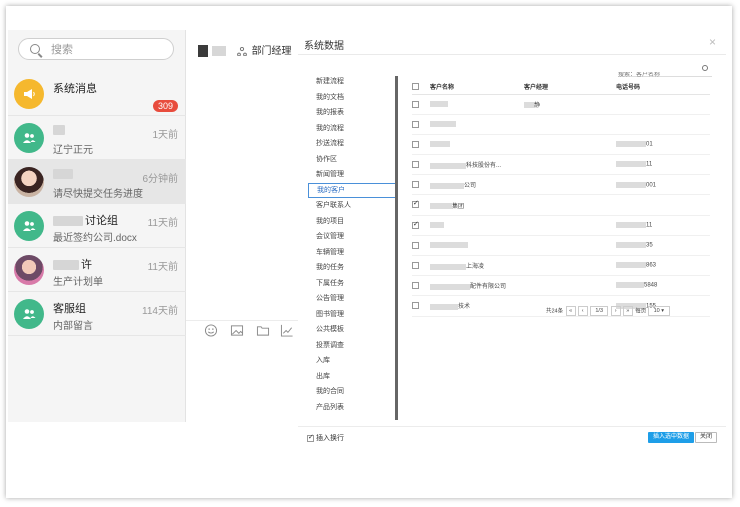  Describe the element at coordinates (352, 113) in the screenshot. I see `menu-item: 我的报表` at that location.